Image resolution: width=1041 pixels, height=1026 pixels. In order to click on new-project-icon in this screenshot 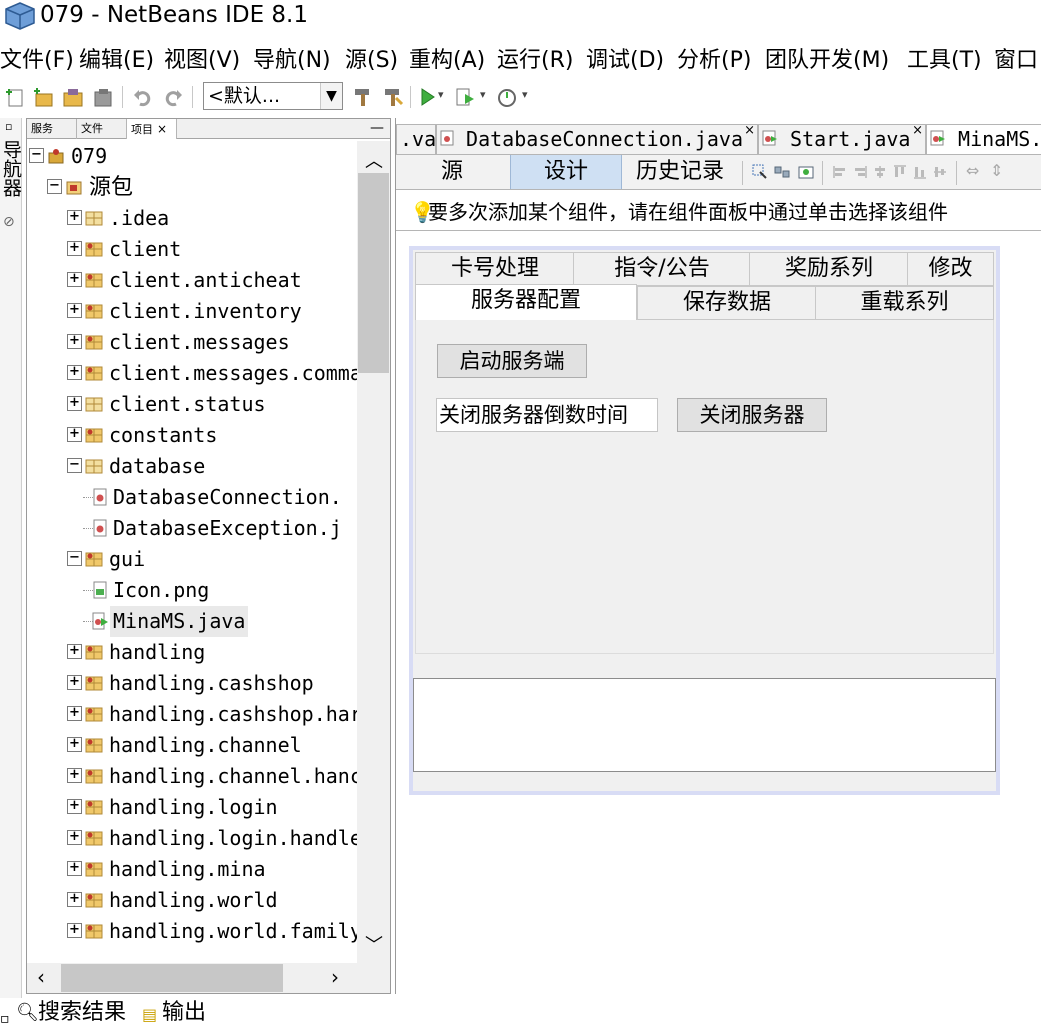, I will do `click(43, 97)`.